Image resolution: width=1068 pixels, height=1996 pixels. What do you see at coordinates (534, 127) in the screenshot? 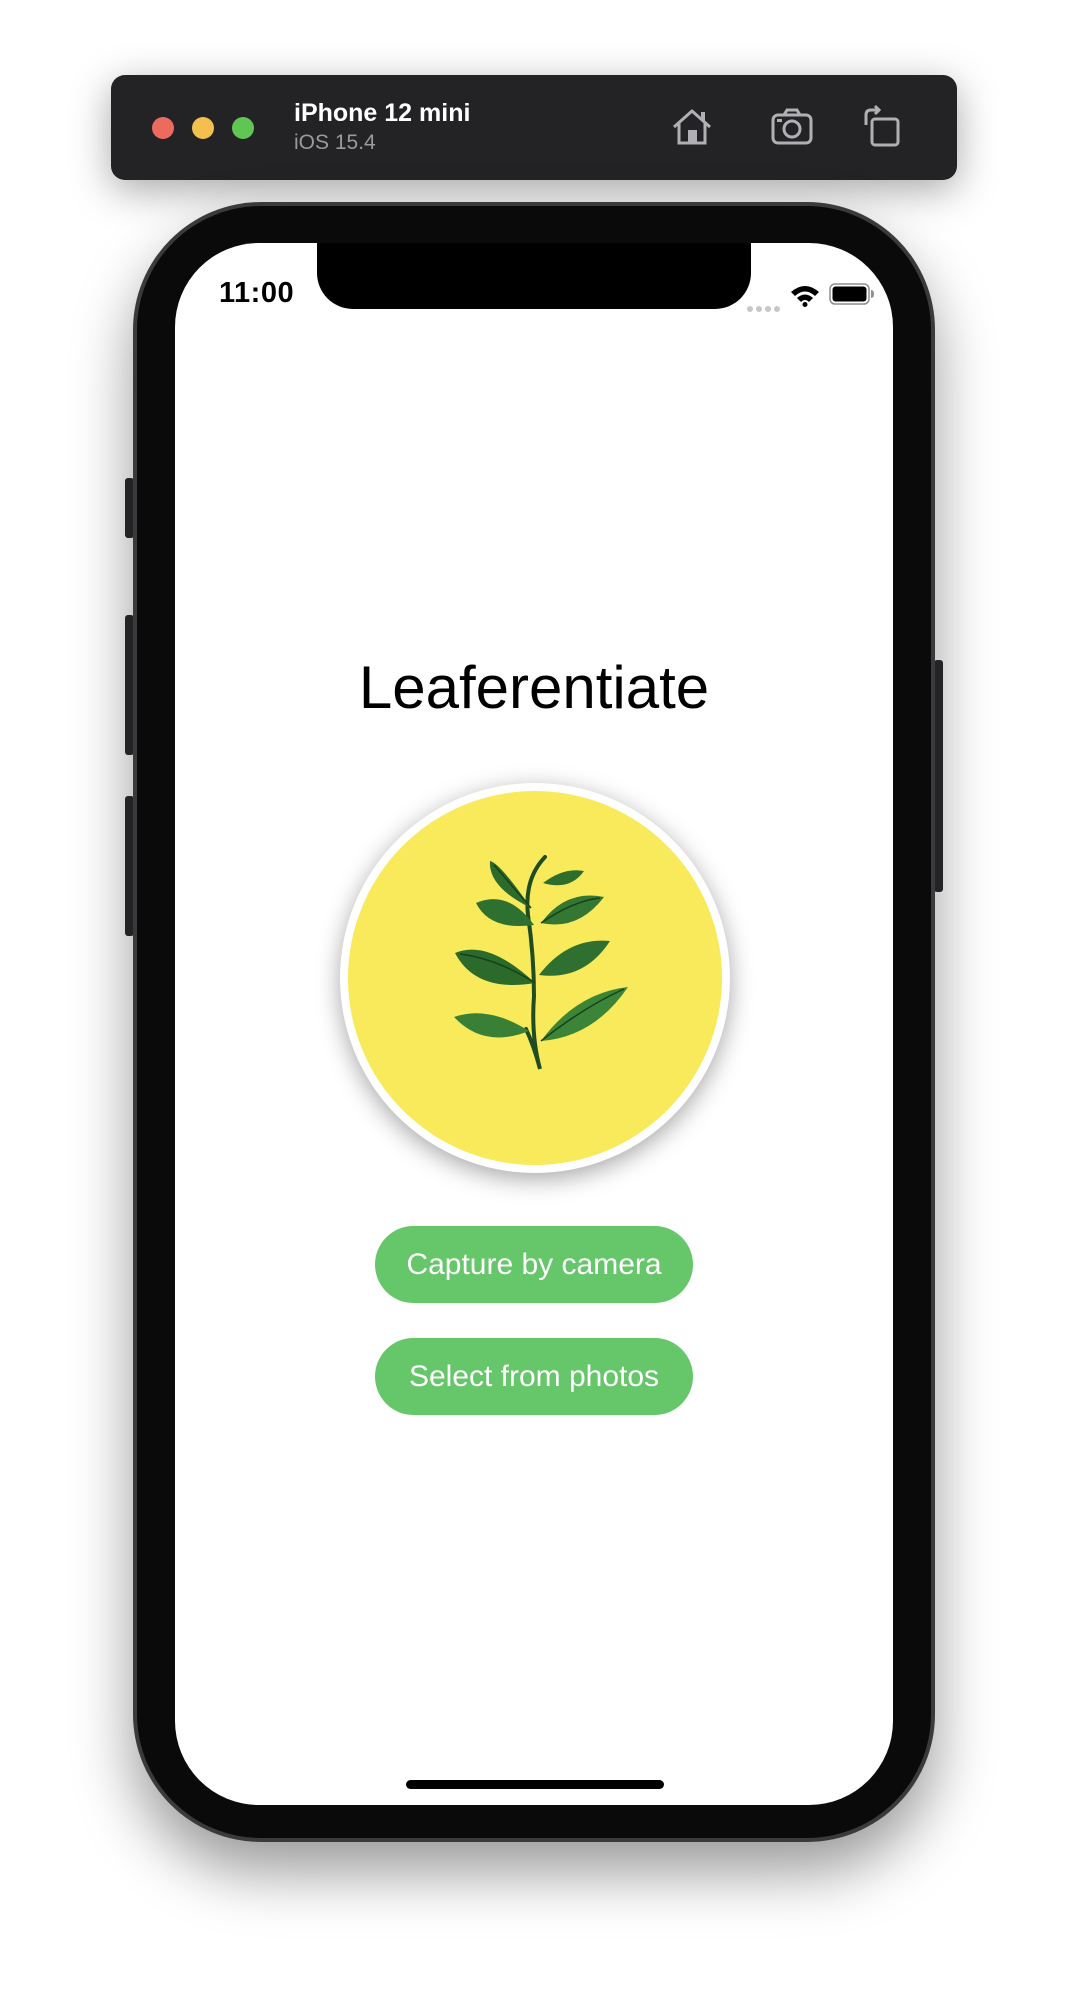
I see `simulator-titlebar: iPhone 12 mini iOS 15.4` at bounding box center [534, 127].